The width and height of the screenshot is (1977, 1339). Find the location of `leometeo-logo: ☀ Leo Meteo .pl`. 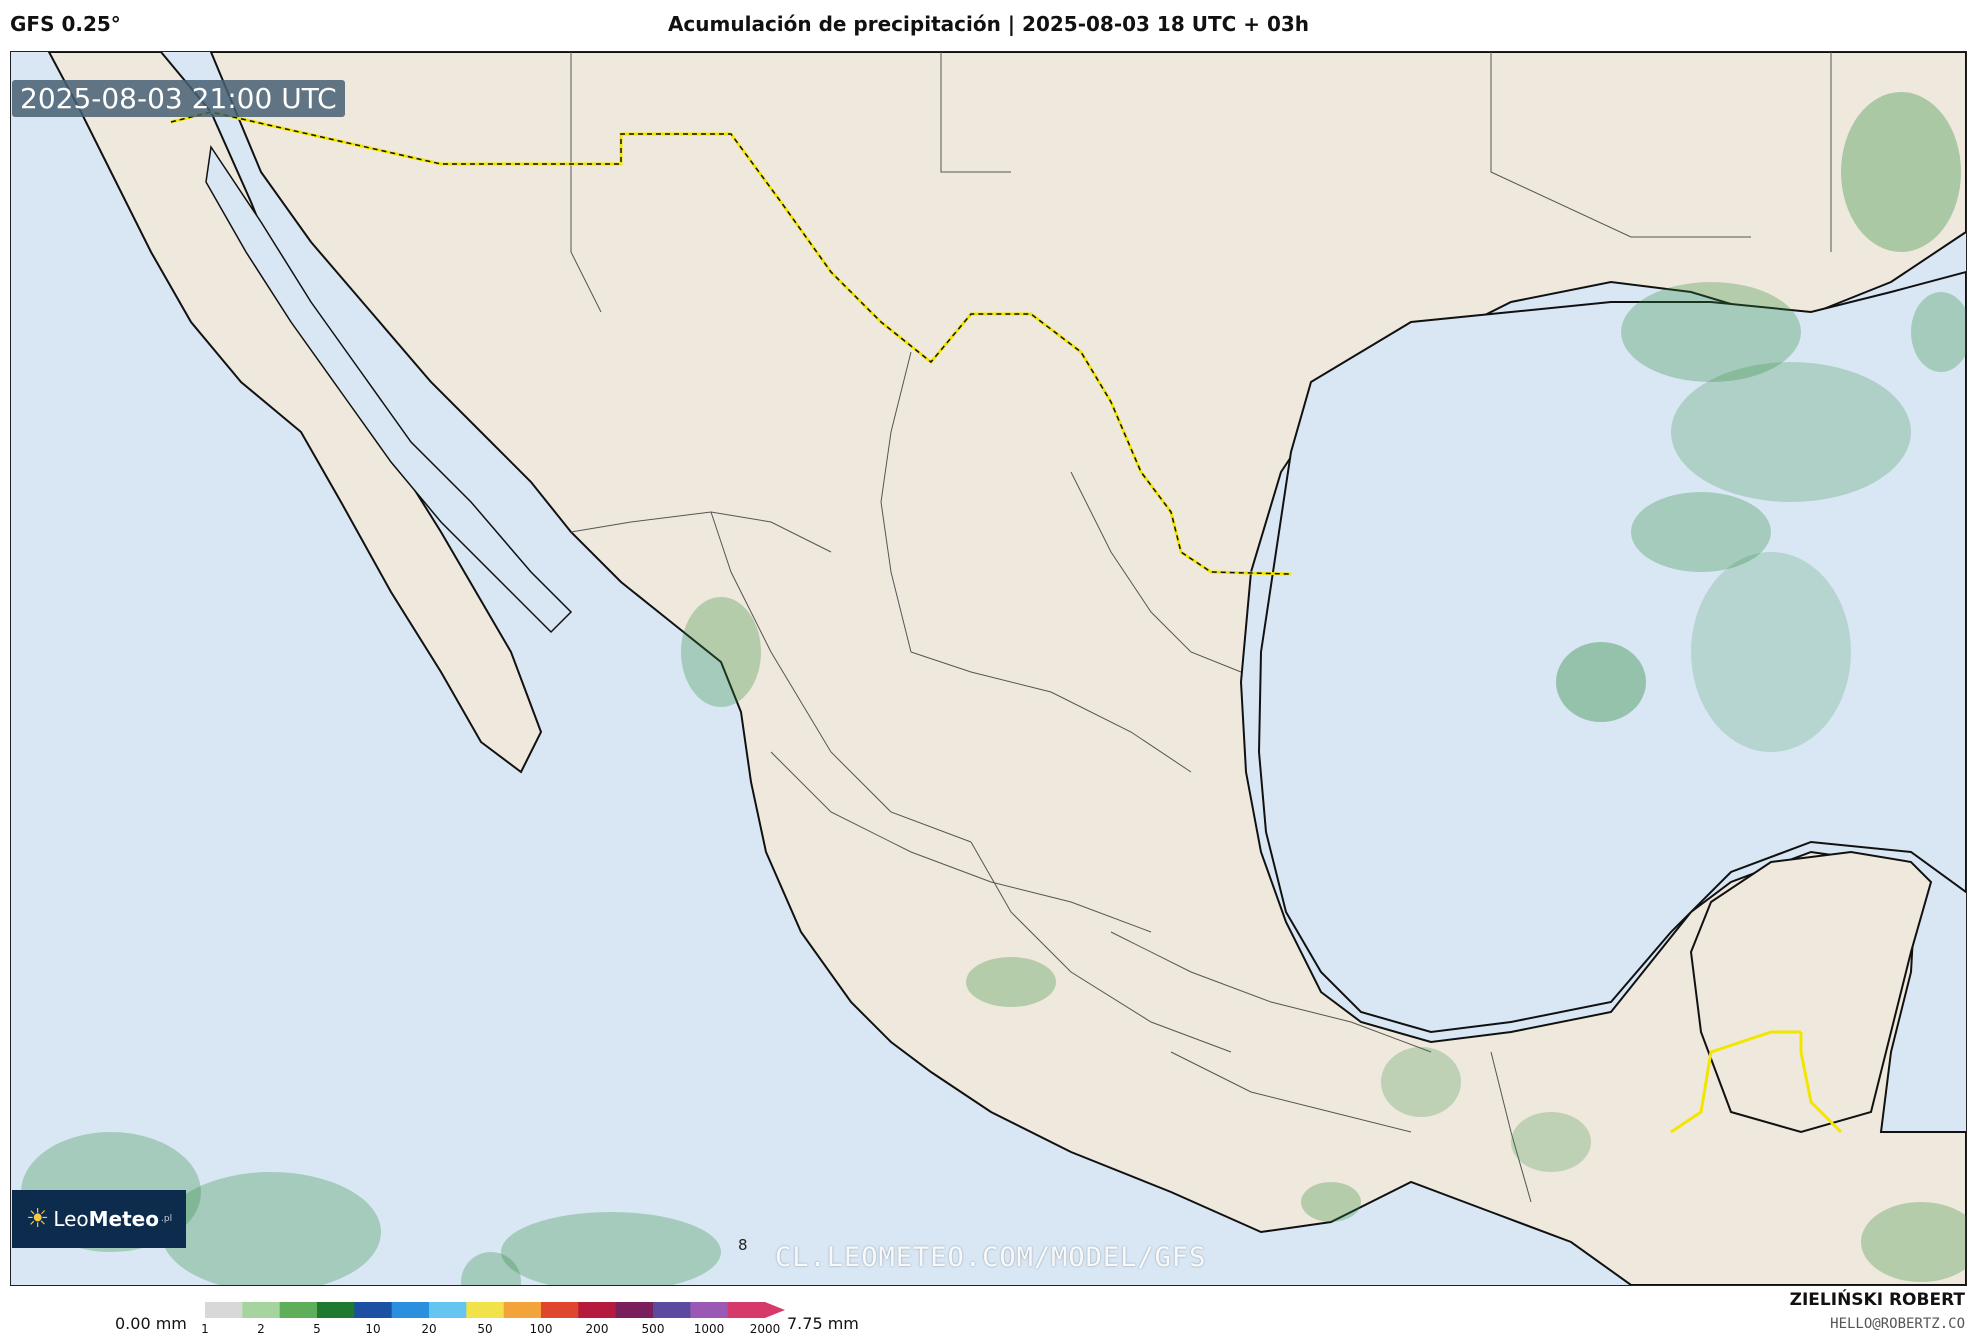

leometeo-logo: ☀ Leo Meteo .pl is located at coordinates (99, 1219).